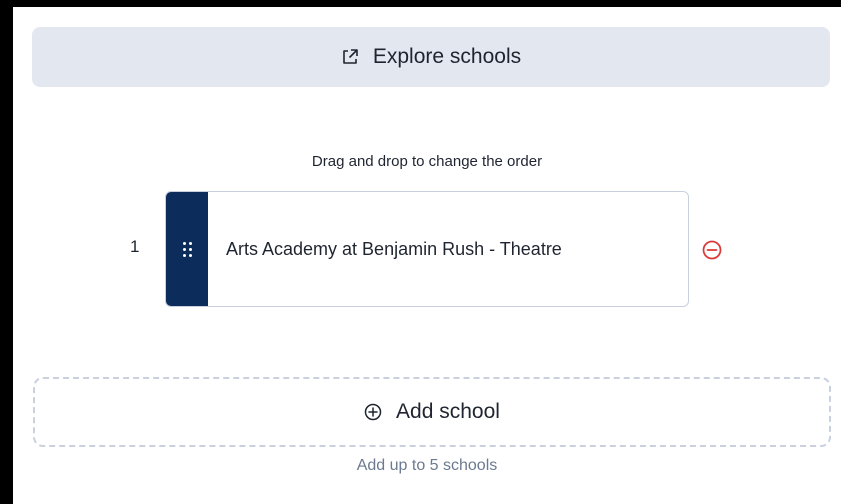  What do you see at coordinates (448, 411) in the screenshot?
I see `add-school-label: Add school` at bounding box center [448, 411].